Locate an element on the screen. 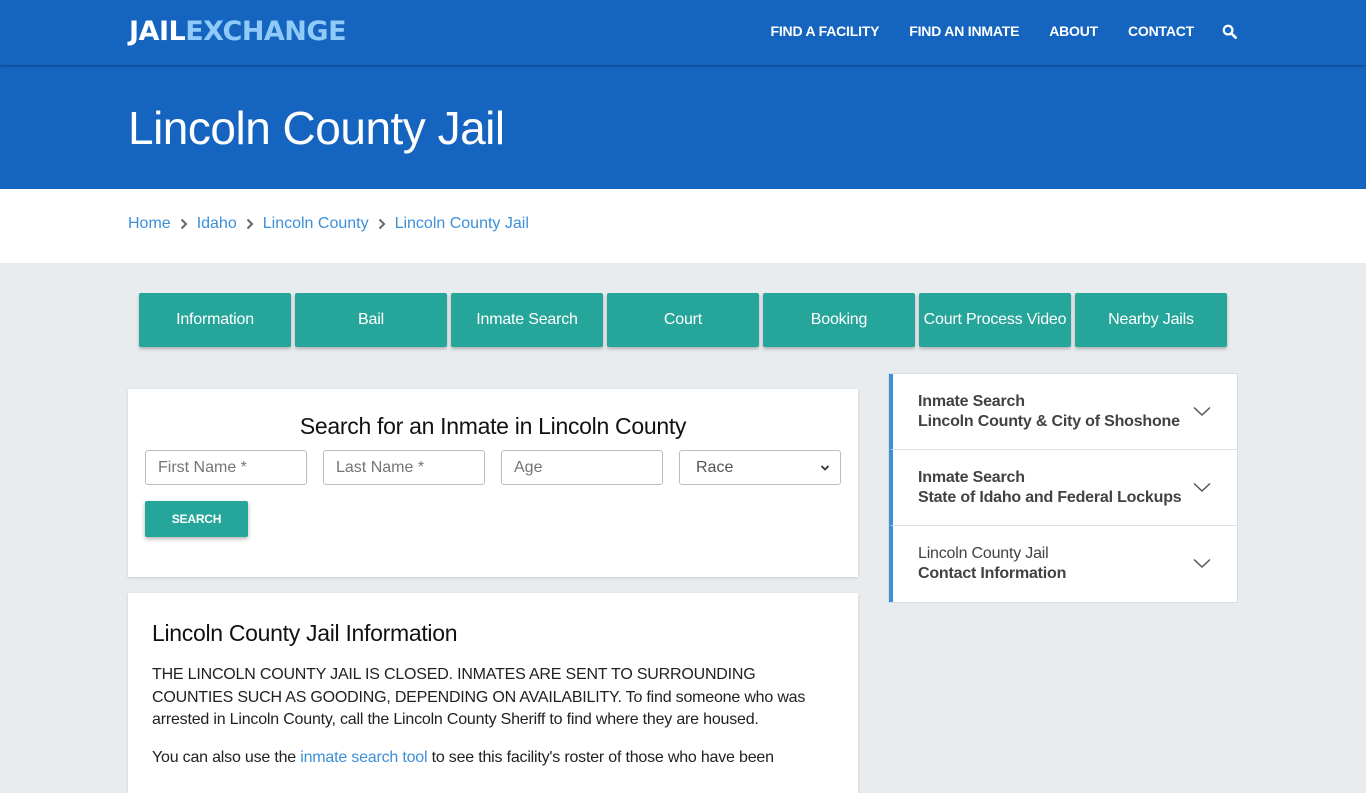  nav-find-a-facility: FIND A FACILITY is located at coordinates (825, 31).